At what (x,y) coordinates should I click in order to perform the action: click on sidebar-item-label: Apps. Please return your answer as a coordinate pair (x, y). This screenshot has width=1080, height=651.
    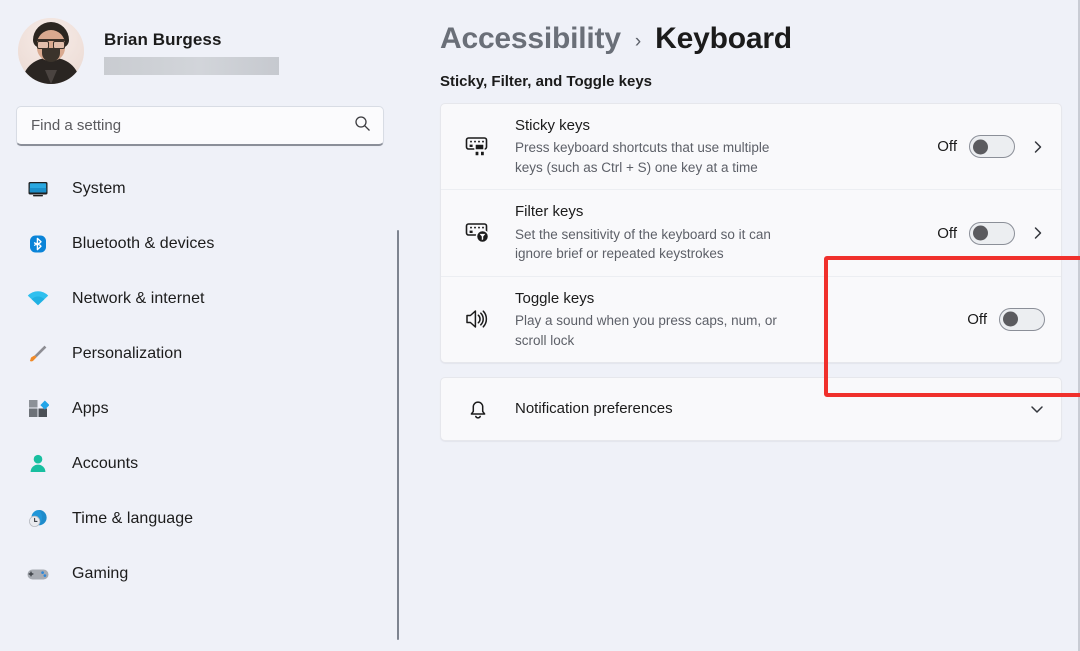
    Looking at the image, I should click on (90, 408).